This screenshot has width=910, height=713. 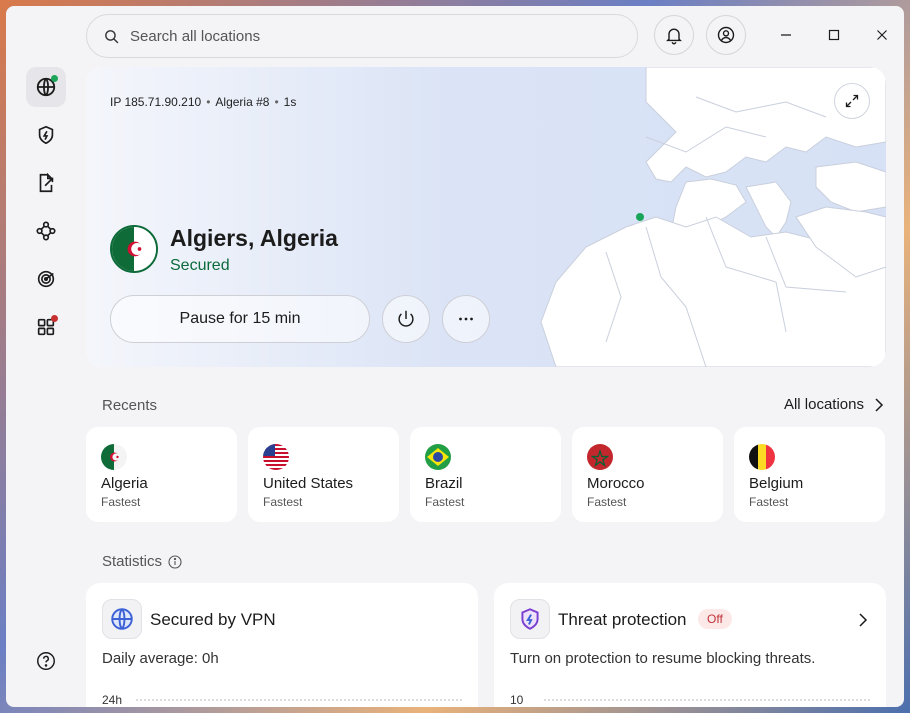 I want to click on close-button, so click(x=882, y=35).